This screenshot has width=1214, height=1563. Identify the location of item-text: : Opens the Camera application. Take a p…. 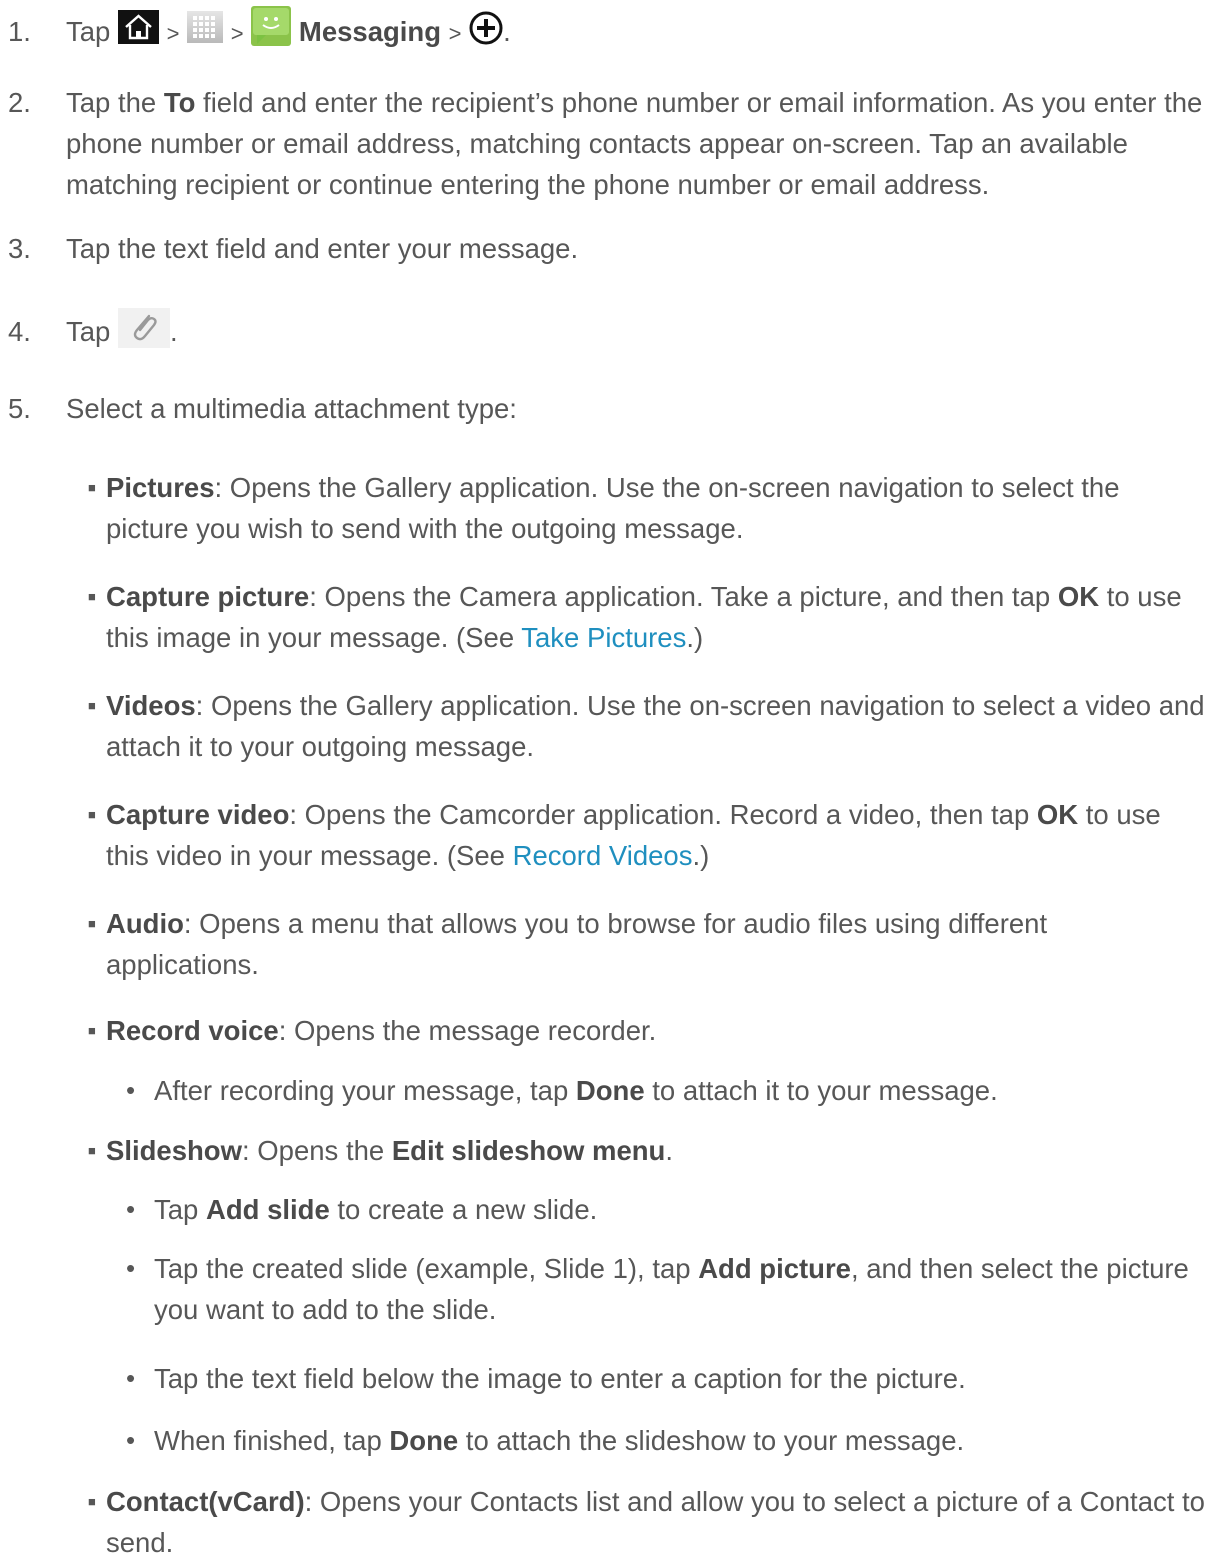
(683, 596).